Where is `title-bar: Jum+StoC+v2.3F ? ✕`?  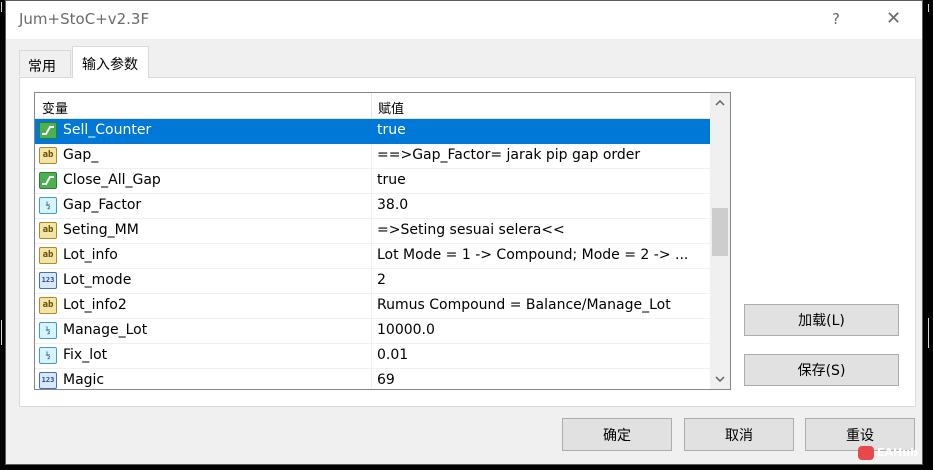
title-bar: Jum+StoC+v2.3F ? ✕ is located at coordinates (464, 20).